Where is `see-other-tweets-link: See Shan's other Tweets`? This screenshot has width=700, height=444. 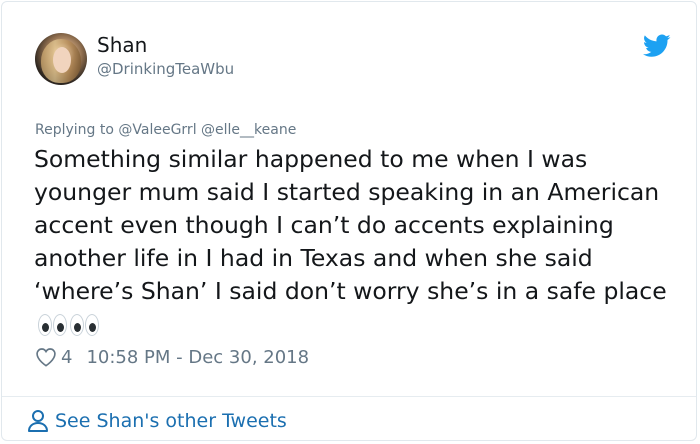 see-other-tweets-link: See Shan's other Tweets is located at coordinates (157, 421).